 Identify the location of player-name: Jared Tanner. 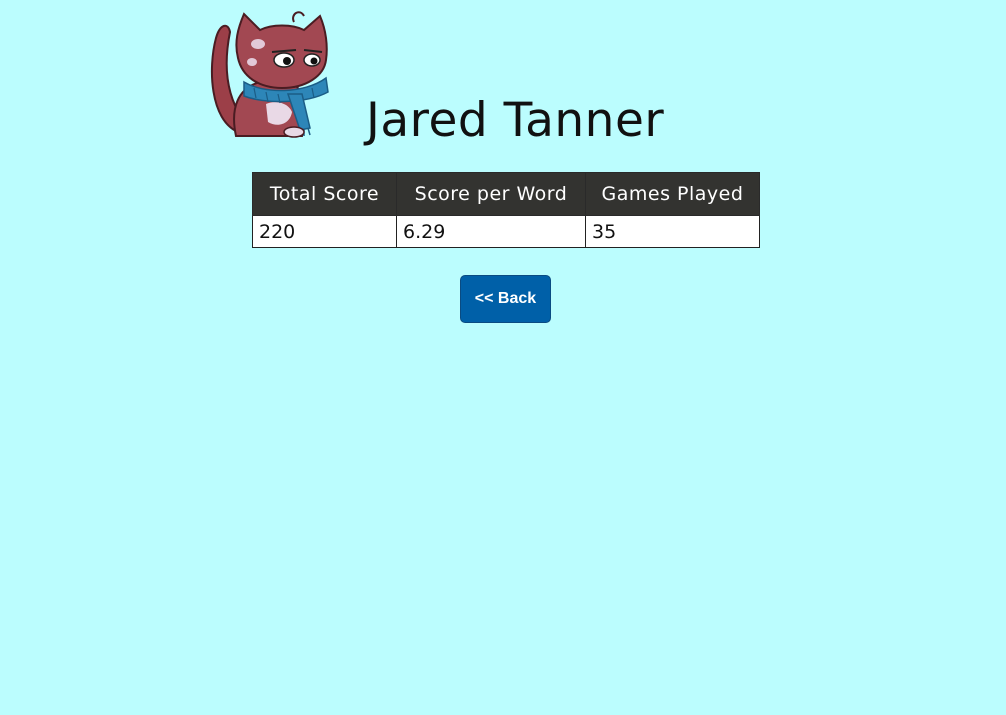
(515, 120).